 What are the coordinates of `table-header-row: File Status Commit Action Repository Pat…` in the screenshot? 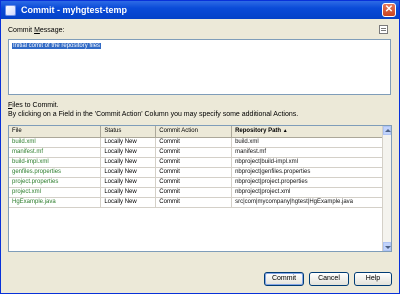 It's located at (196, 132).